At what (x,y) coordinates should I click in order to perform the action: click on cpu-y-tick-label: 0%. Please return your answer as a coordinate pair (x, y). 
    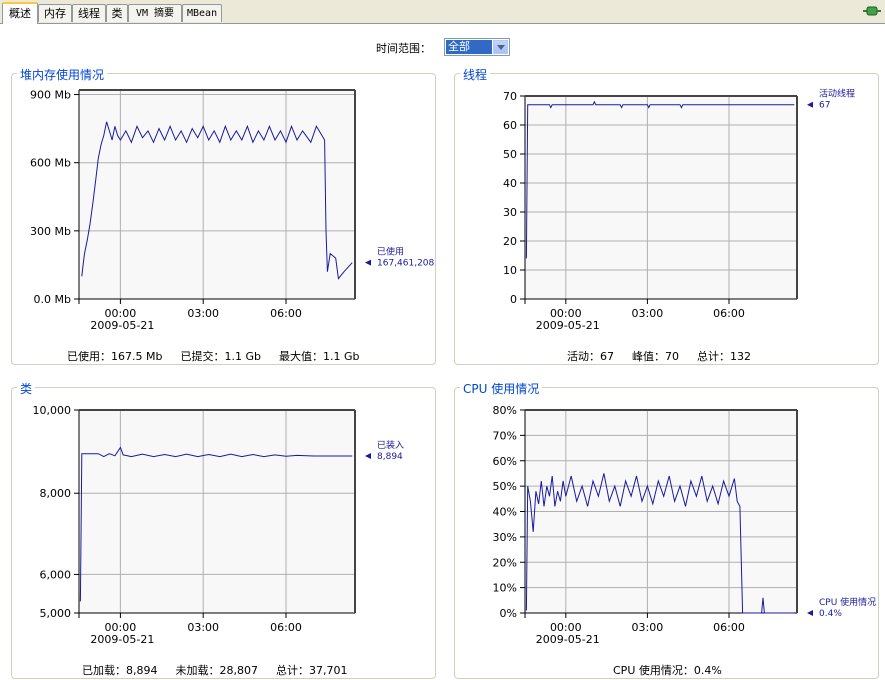
    Looking at the image, I should click on (508, 613).